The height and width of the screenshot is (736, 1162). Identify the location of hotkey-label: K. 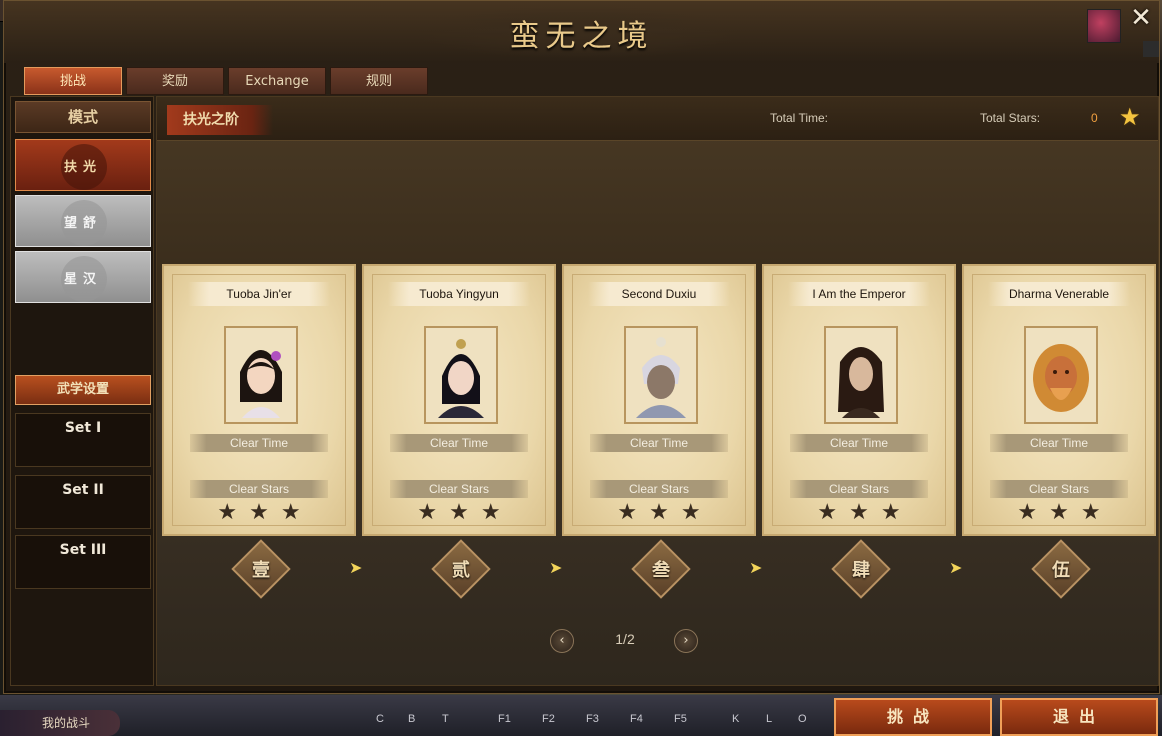
(735, 719).